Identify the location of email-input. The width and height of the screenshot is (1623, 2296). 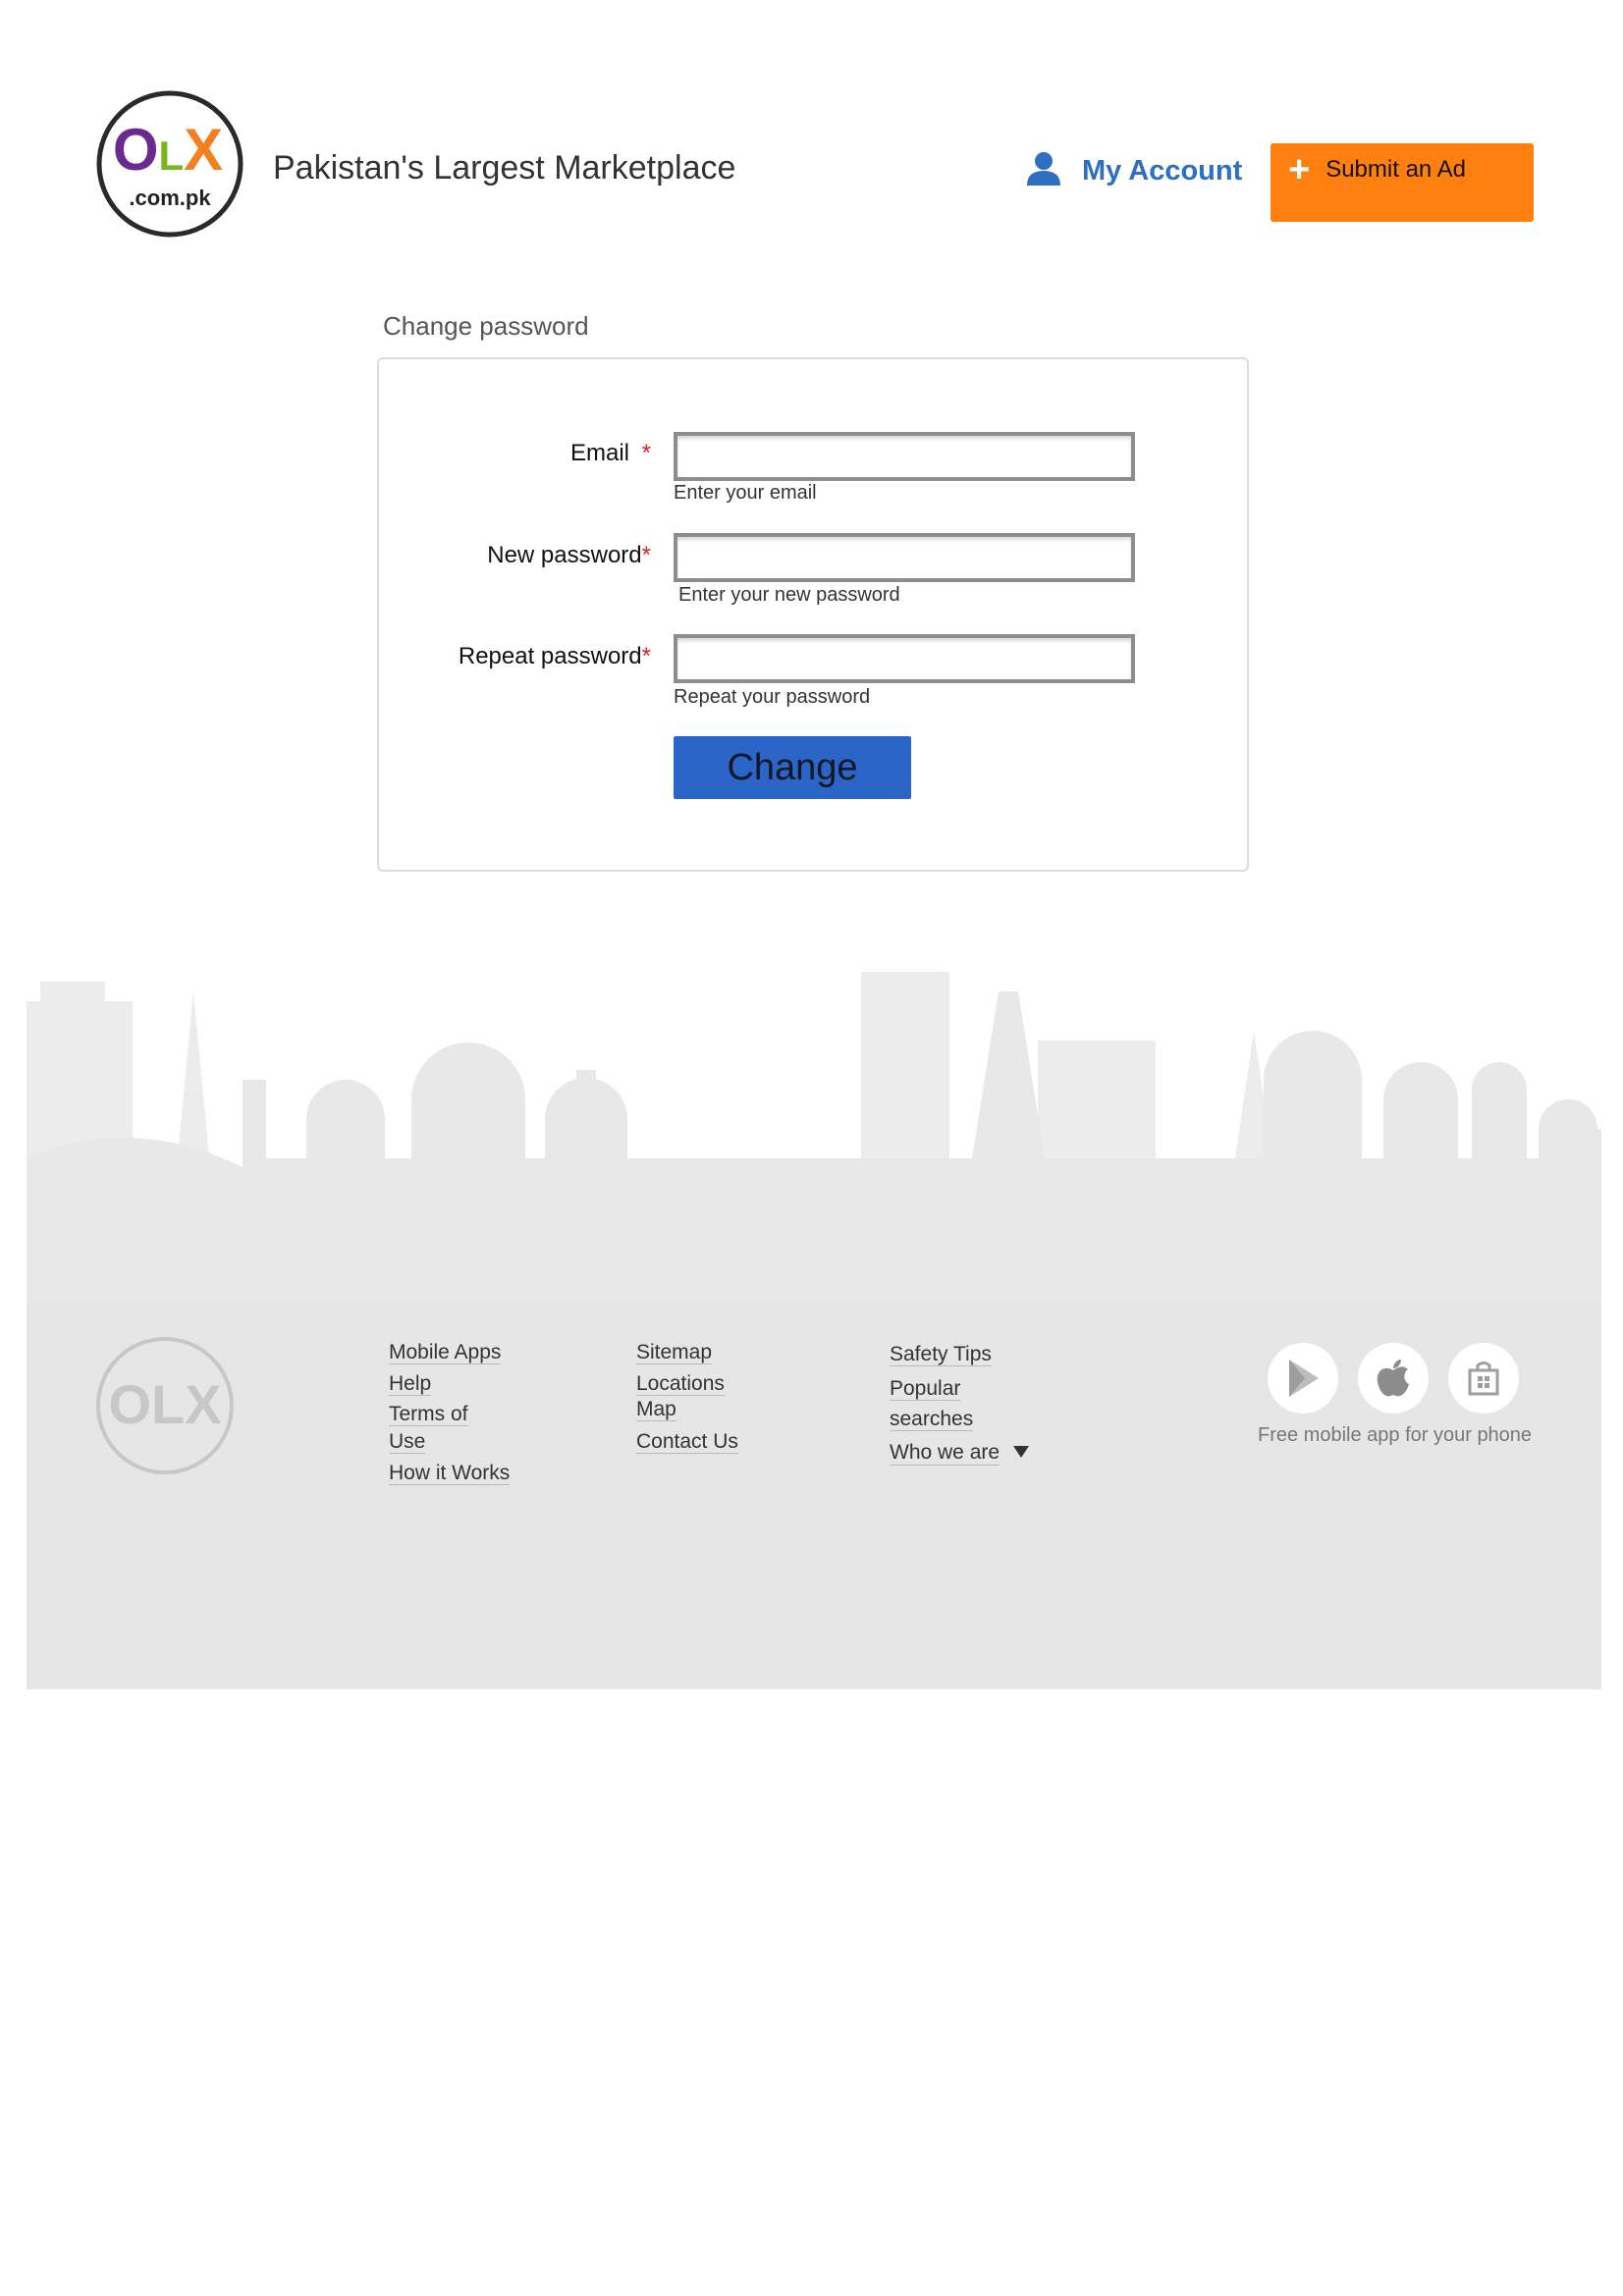
(904, 456).